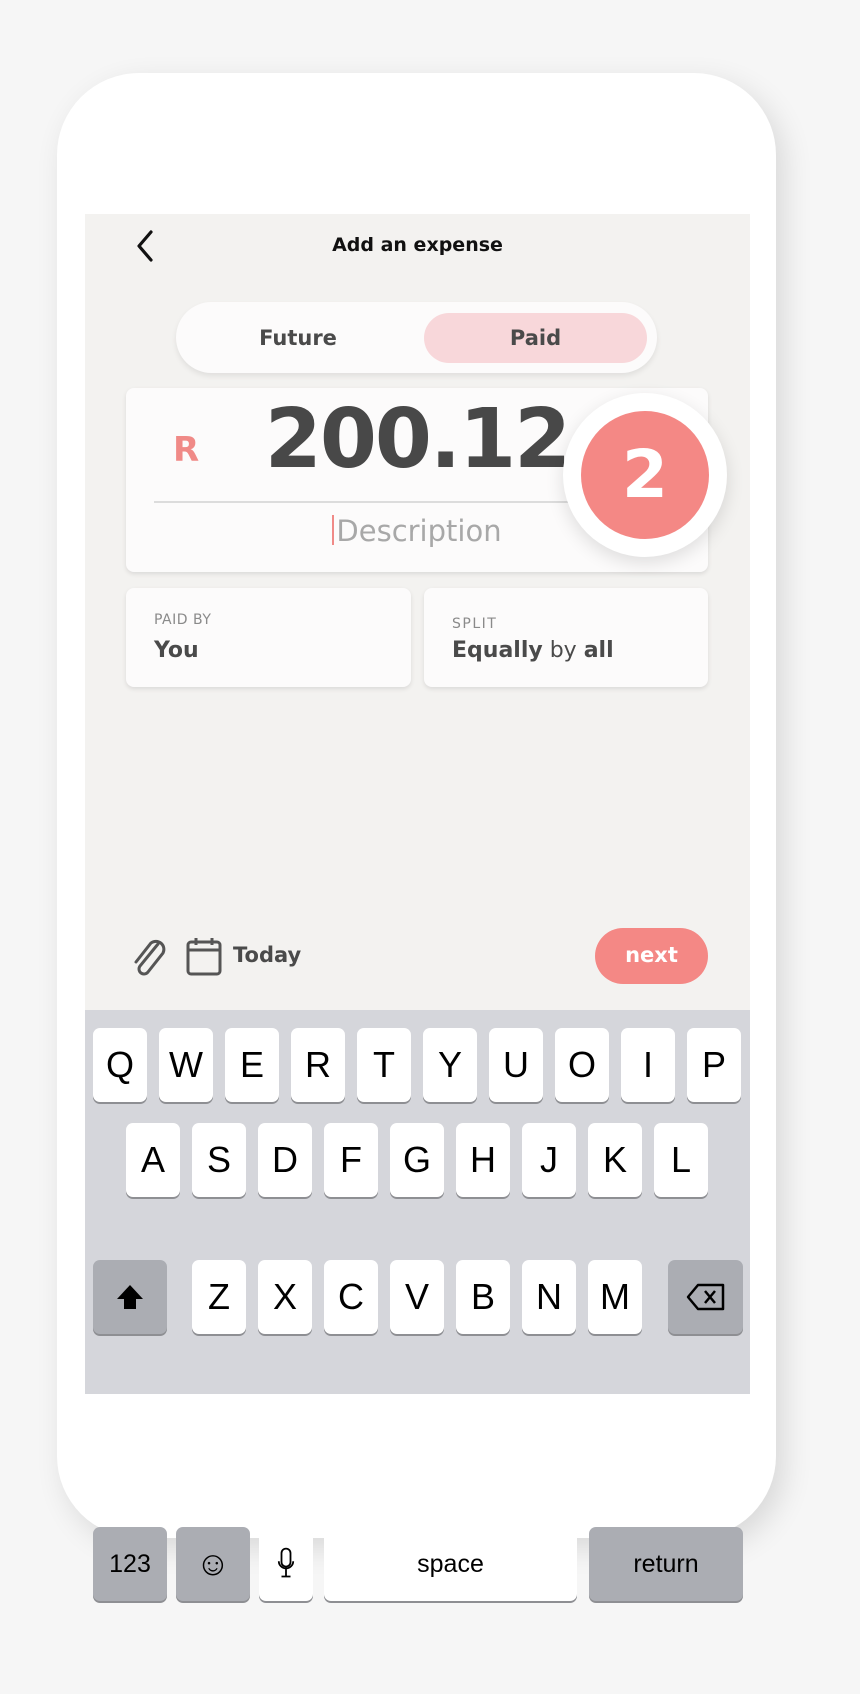 The height and width of the screenshot is (1694, 860). I want to click on key-h: H, so click(483, 1160).